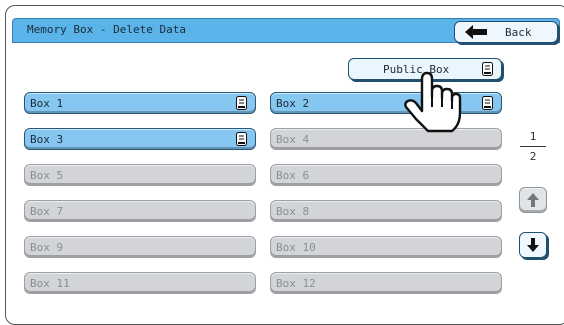 The image size is (564, 325). Describe the element at coordinates (518, 32) in the screenshot. I see `back-button-label: Back` at that location.